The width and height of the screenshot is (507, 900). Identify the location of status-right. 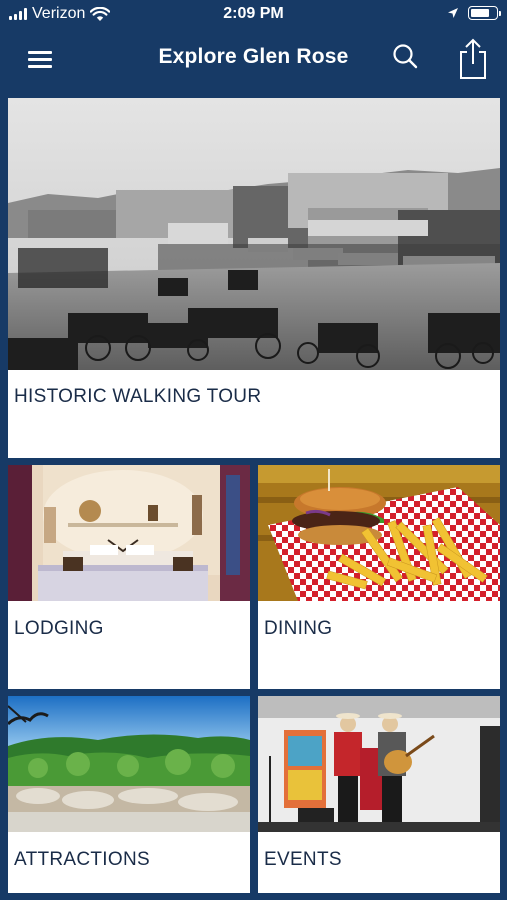
(474, 13).